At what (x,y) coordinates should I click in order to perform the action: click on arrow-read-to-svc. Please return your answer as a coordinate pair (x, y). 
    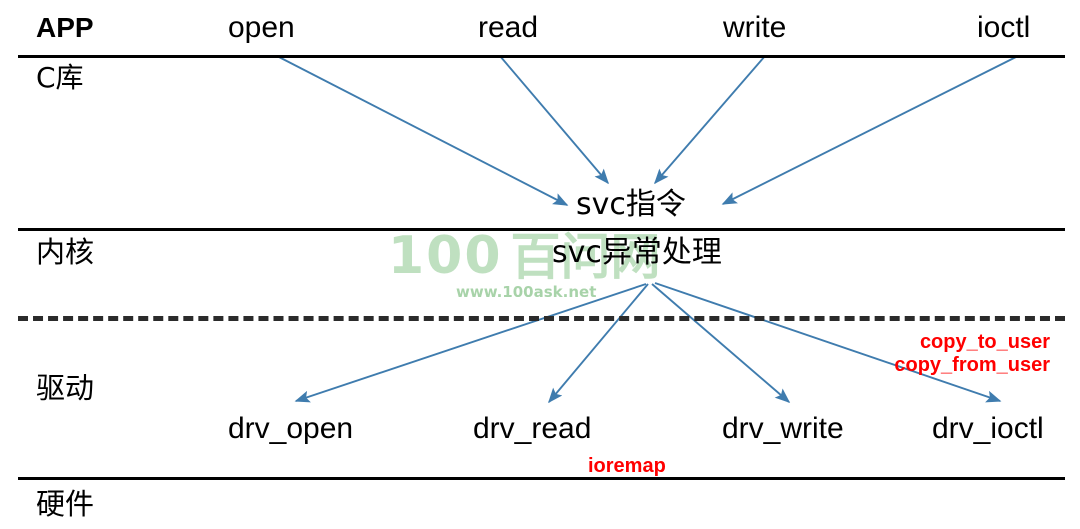
    Looking at the image, I should click on (554, 120).